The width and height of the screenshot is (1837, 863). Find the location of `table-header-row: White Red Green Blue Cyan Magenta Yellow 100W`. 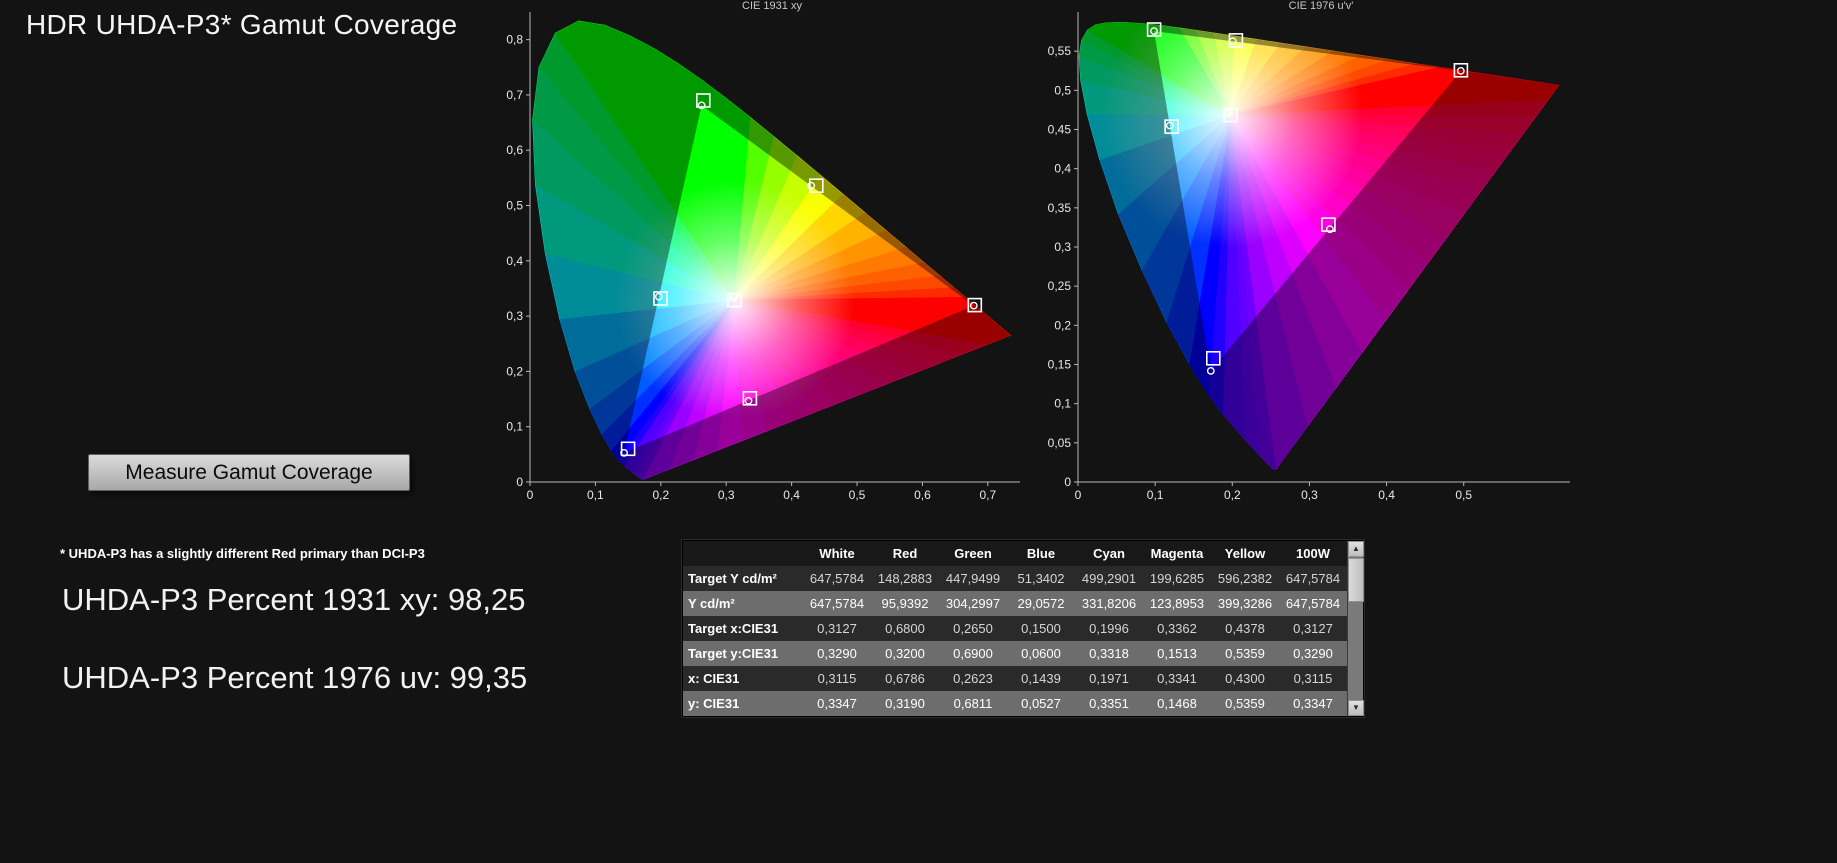

table-header-row: White Red Green Blue Cyan Magenta Yellow 100W is located at coordinates (1015, 553).